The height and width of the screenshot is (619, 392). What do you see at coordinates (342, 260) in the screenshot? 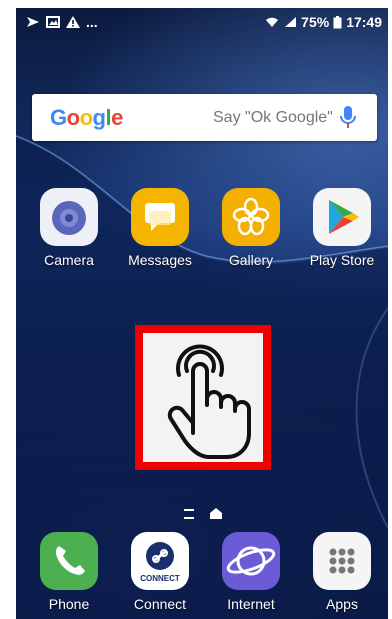
I see `app-label: Play Store` at bounding box center [342, 260].